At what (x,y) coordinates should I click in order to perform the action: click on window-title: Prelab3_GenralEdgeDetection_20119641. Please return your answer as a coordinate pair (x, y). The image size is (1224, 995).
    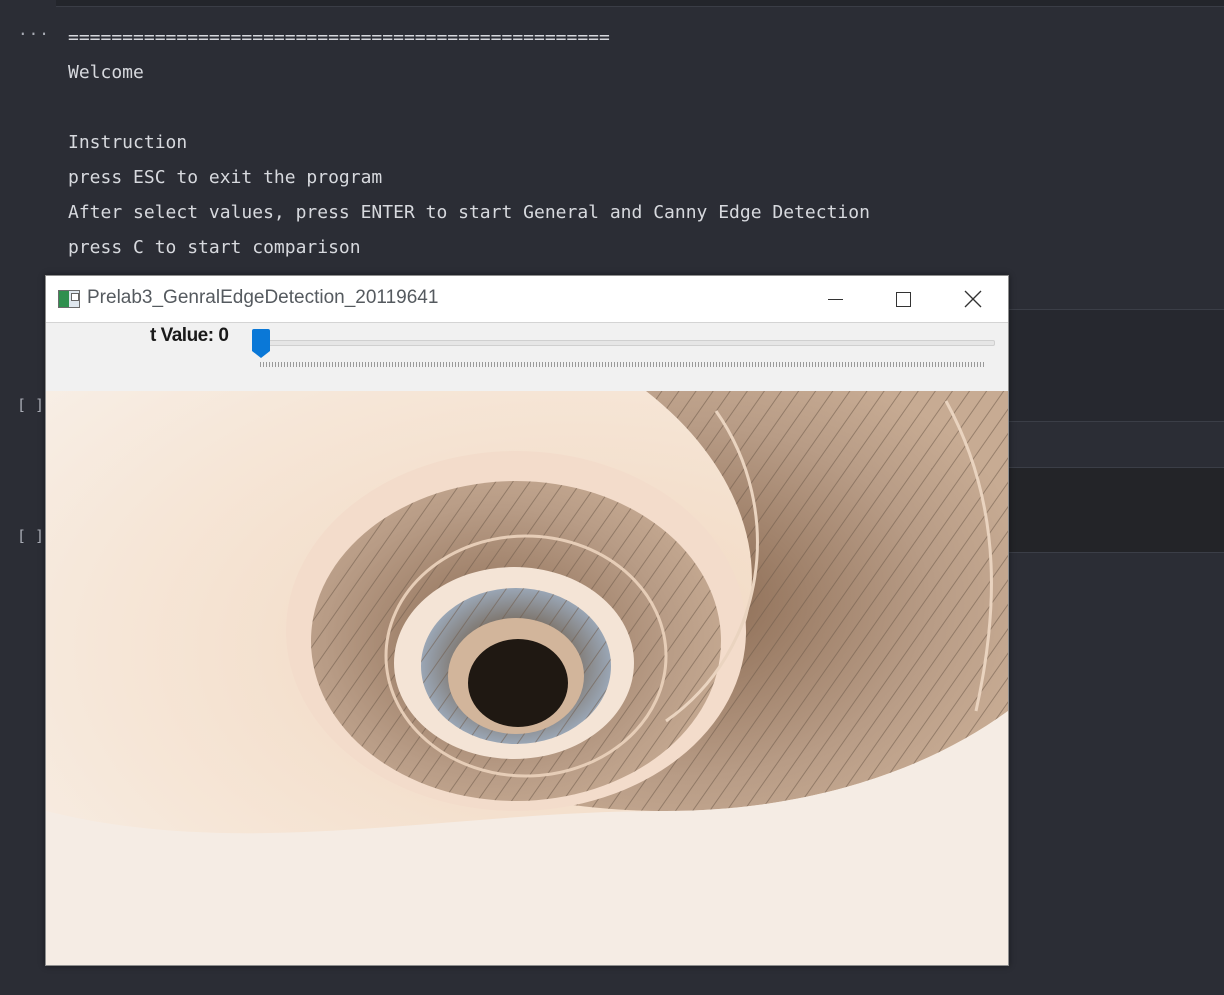
    Looking at the image, I should click on (263, 297).